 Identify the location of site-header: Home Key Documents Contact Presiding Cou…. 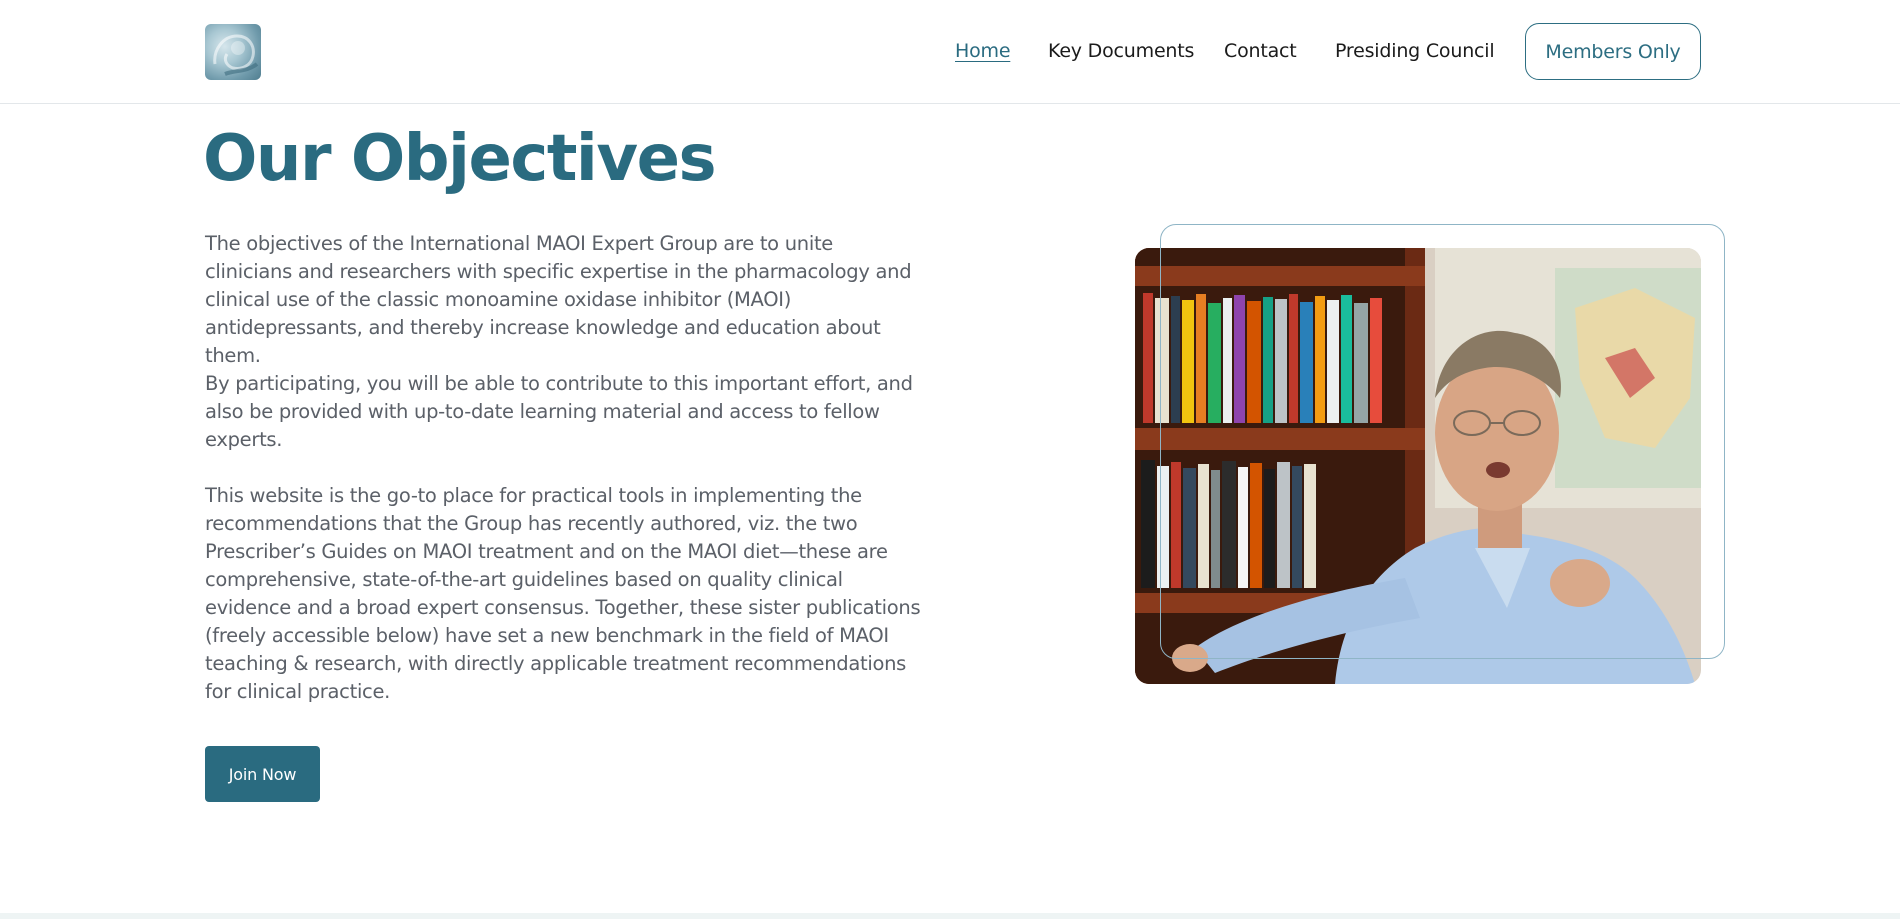
(950, 52).